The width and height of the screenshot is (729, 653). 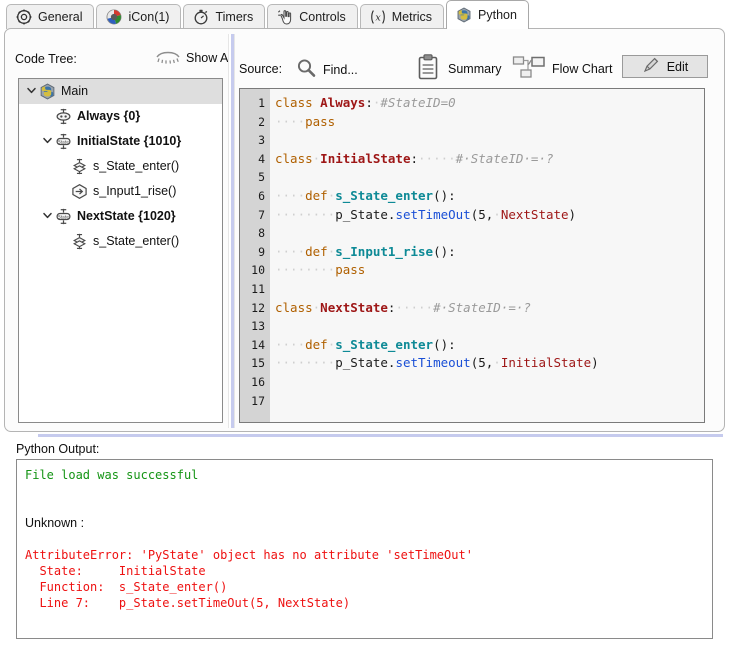 I want to click on line-number: 13, so click(x=258, y=326).